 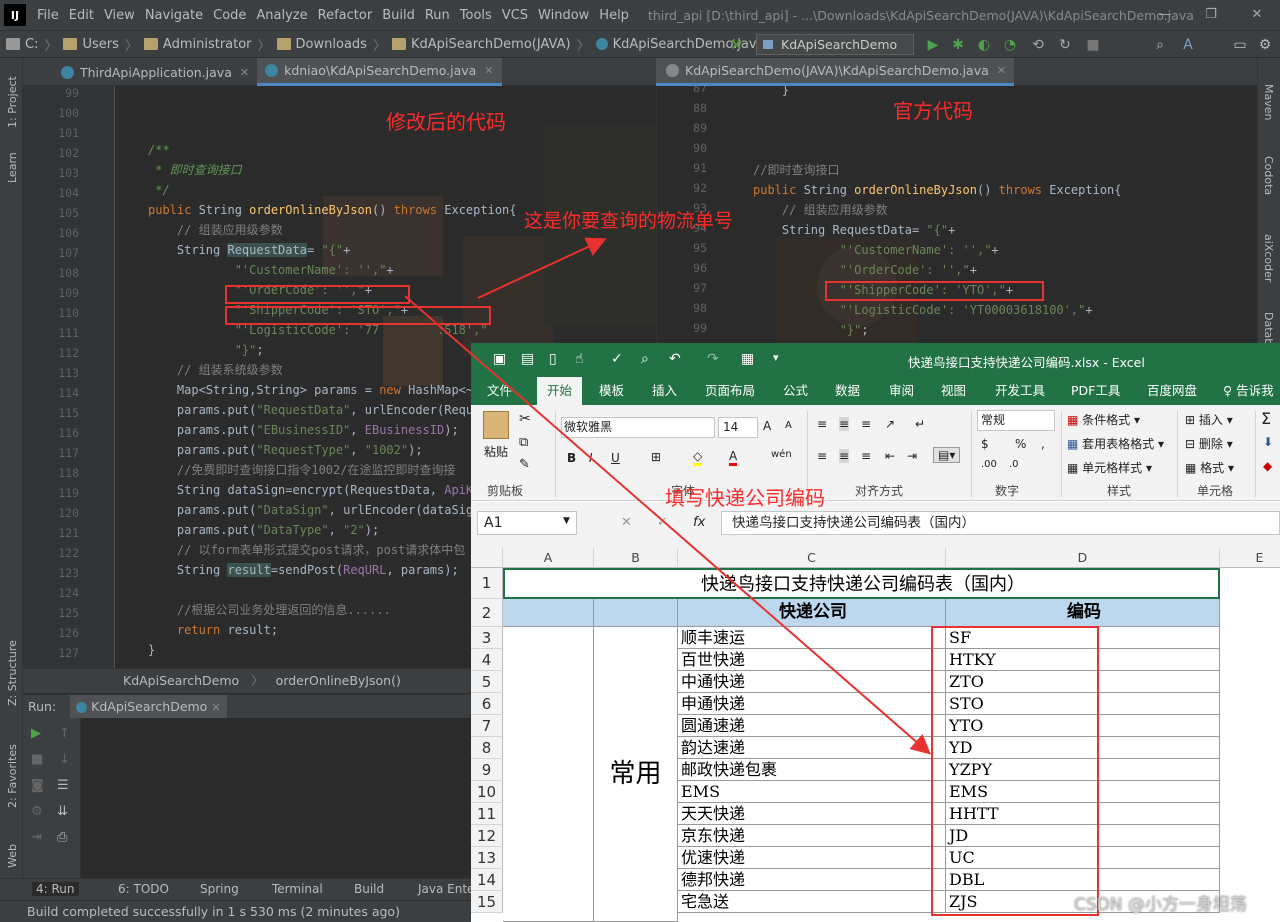 I want to click on sum-icon: Σ, so click(x=1266, y=418).